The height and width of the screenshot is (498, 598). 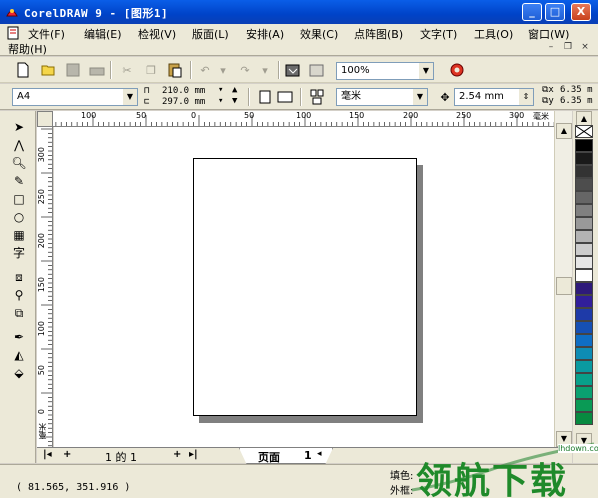 I want to click on redo-dropdown-icon: ▾, so click(x=265, y=70).